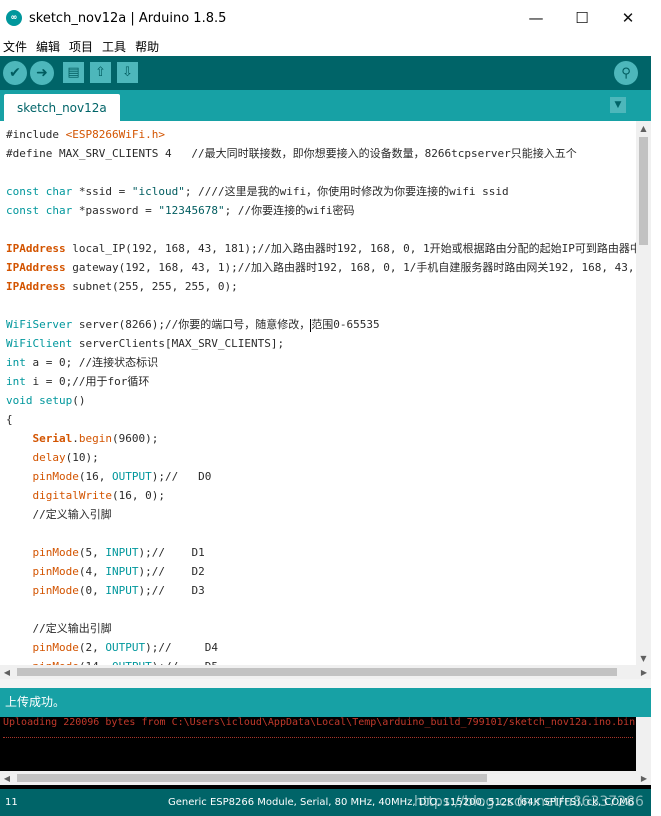  I want to click on menu-tools: 工具, so click(115, 46).